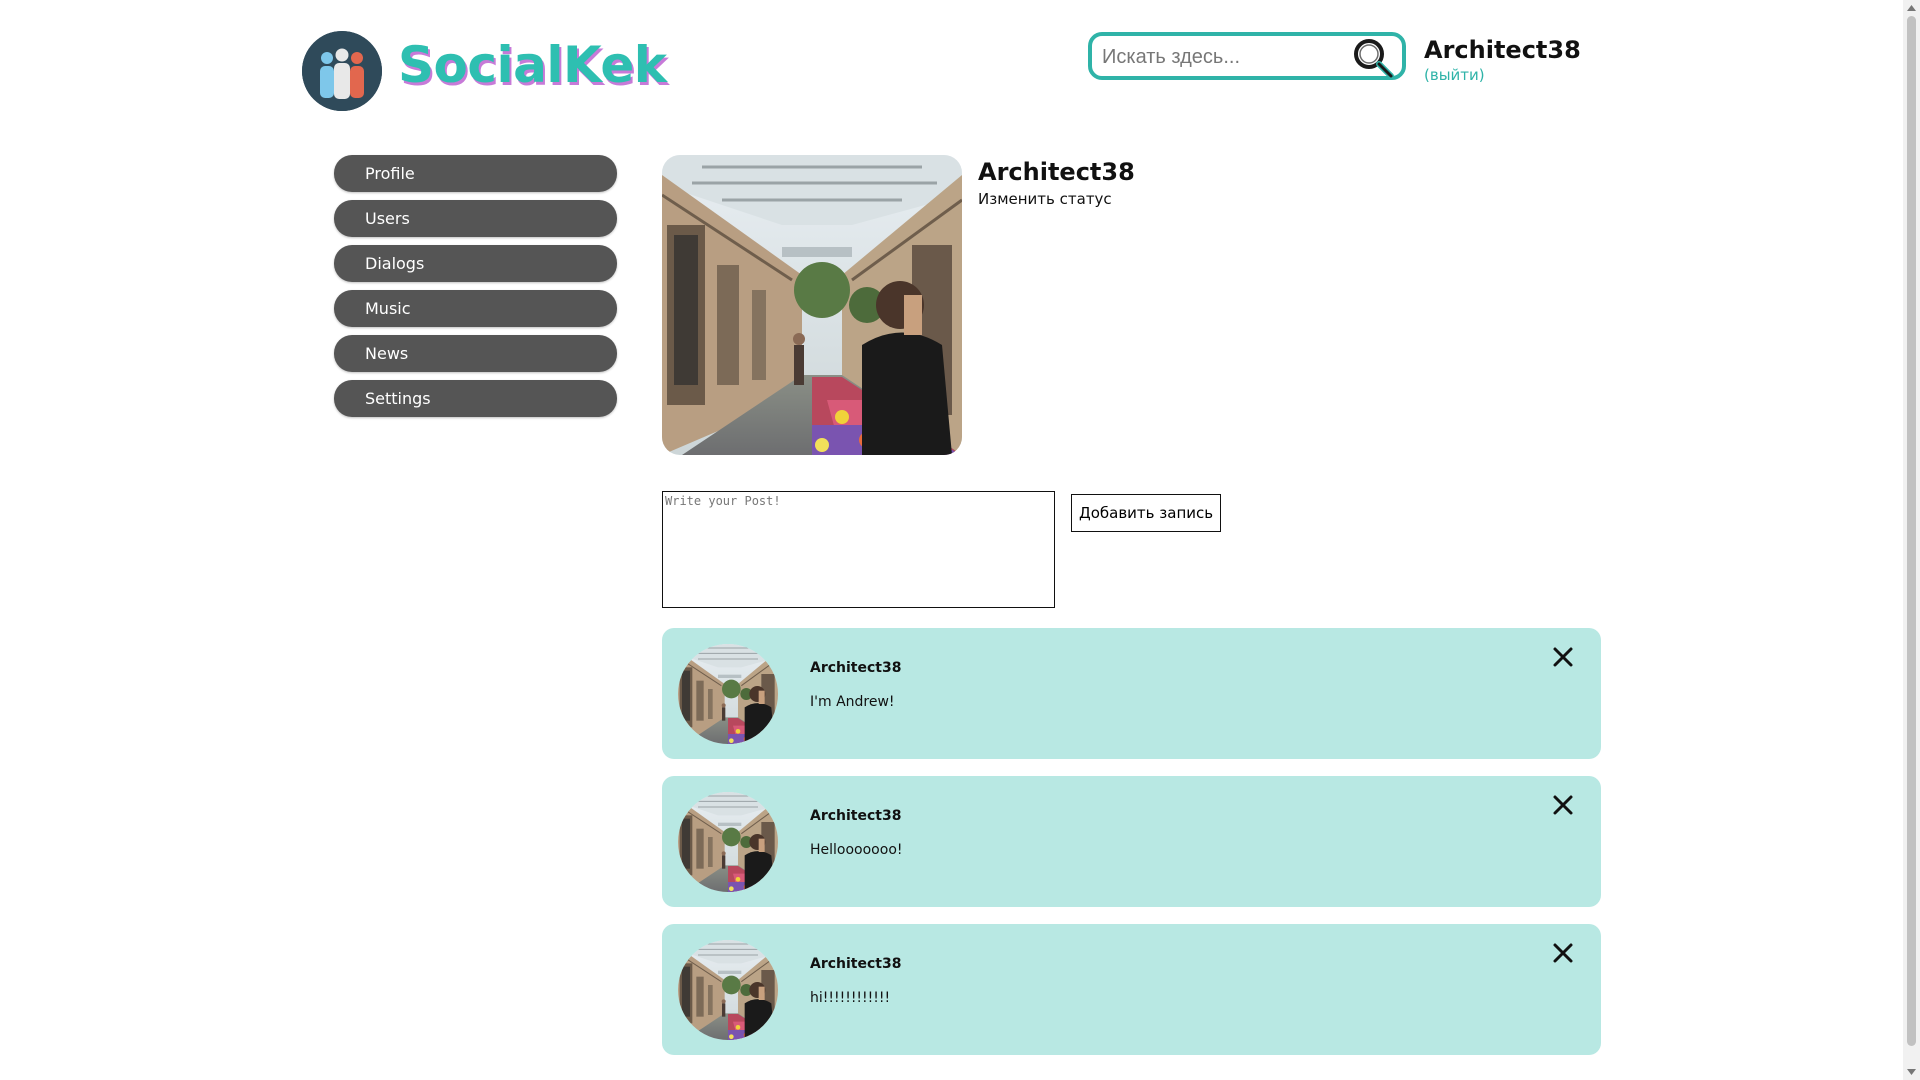 The image size is (1920, 1080). I want to click on page-scrollbar, so click(1911, 540).